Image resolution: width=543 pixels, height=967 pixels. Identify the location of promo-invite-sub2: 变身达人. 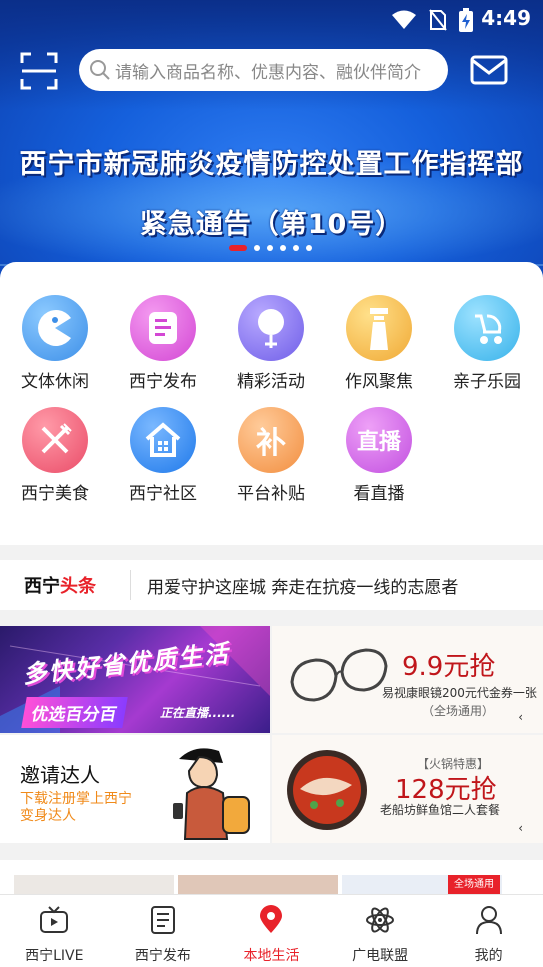
(48, 816).